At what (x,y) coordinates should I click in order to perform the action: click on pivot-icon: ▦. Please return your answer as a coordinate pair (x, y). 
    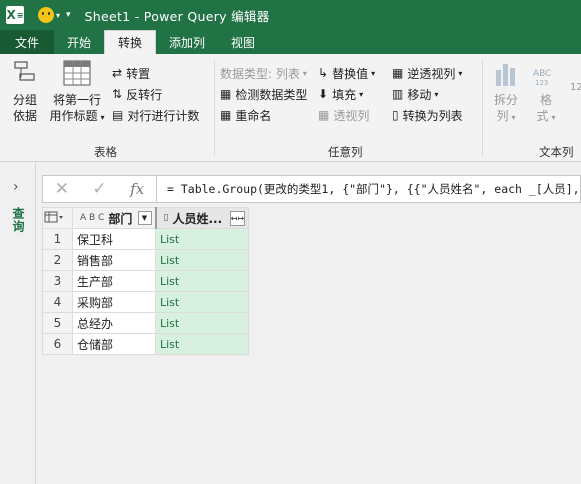
    Looking at the image, I should click on (324, 115).